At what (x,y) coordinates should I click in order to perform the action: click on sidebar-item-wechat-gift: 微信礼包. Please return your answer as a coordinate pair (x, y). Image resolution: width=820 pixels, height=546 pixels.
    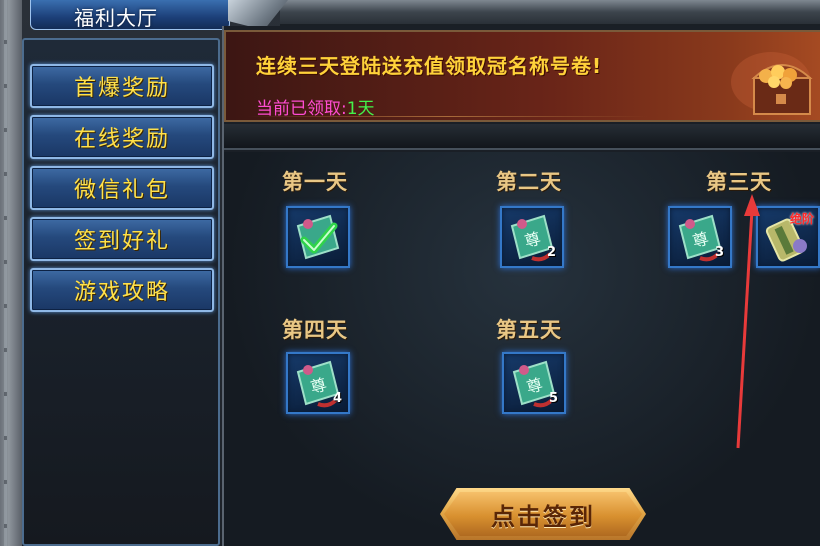
    Looking at the image, I should click on (122, 188).